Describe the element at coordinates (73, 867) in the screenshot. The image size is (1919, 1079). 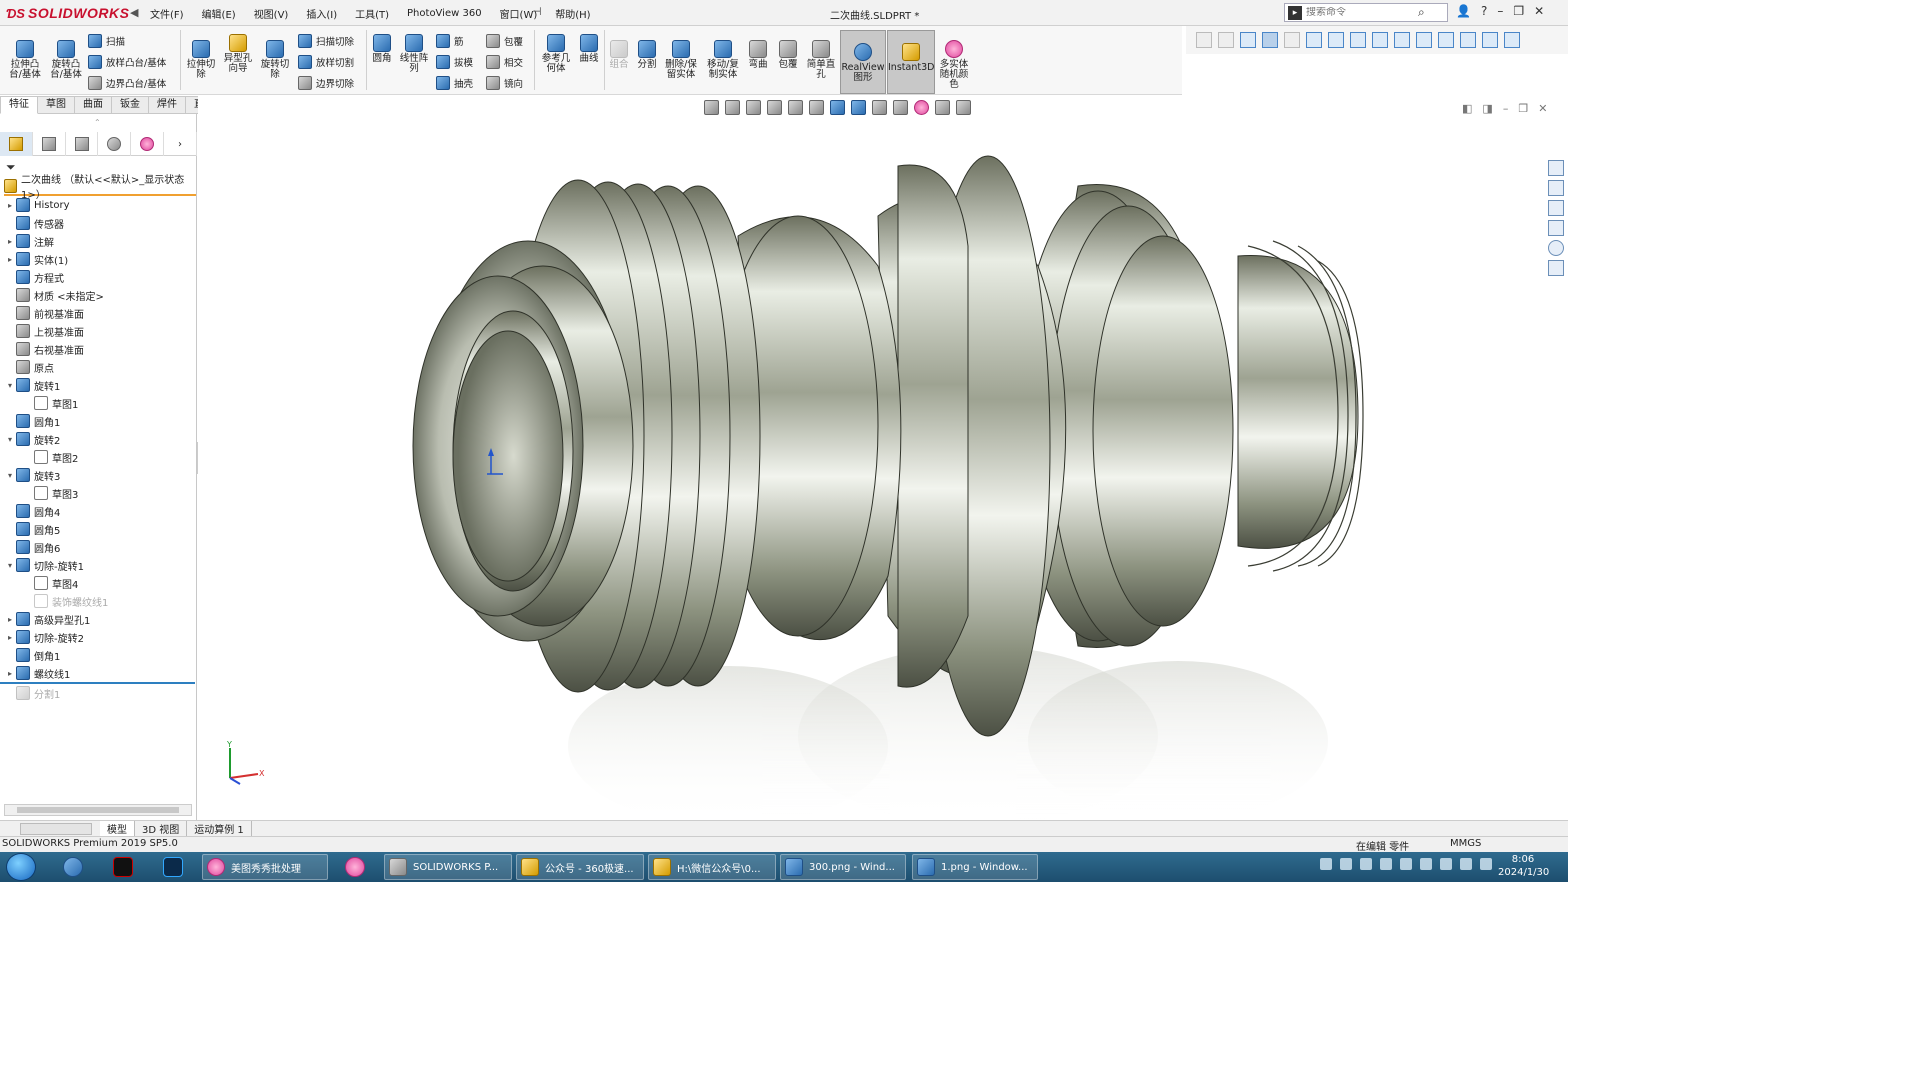
I see `taskbar-pin-app1` at that location.